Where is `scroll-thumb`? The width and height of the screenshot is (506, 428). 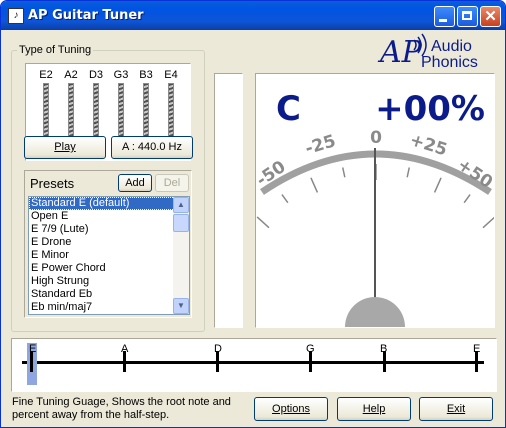
scroll-thumb is located at coordinates (181, 223).